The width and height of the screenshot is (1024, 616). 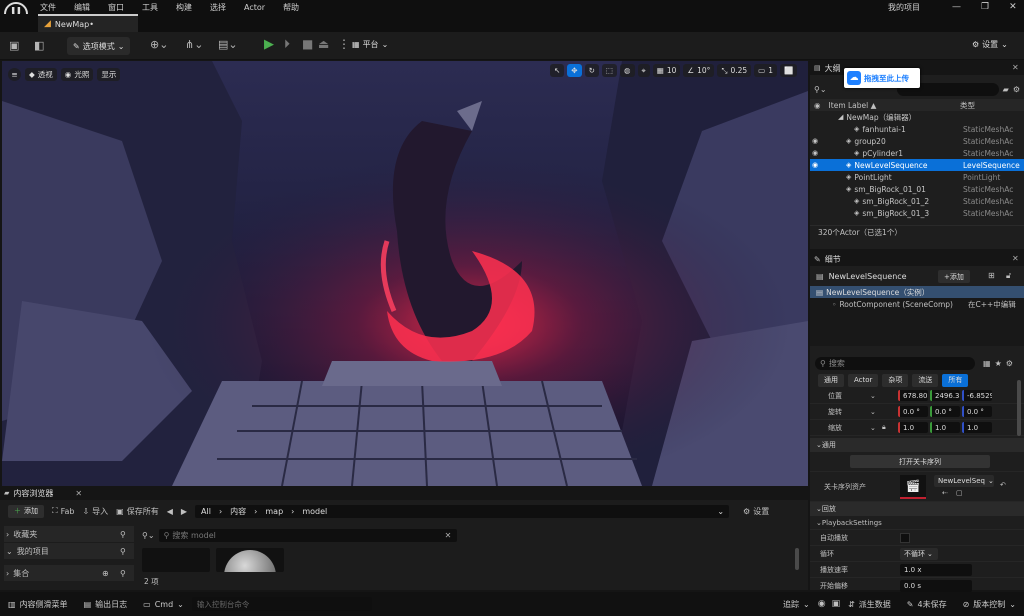 I want to click on eject-icon: ⏏, so click(x=323, y=44).